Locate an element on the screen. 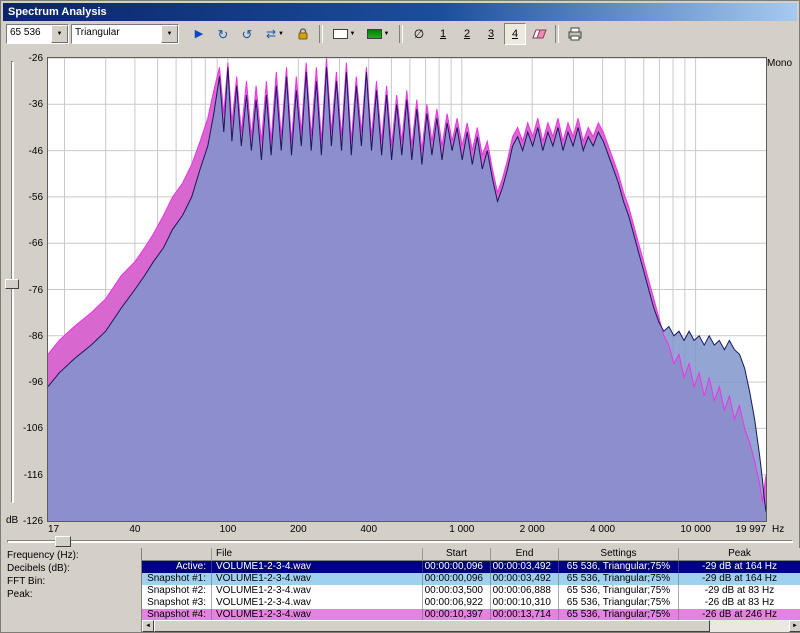 Image resolution: width=800 pixels, height=633 pixels. x-tick-label: 100 is located at coordinates (228, 529).